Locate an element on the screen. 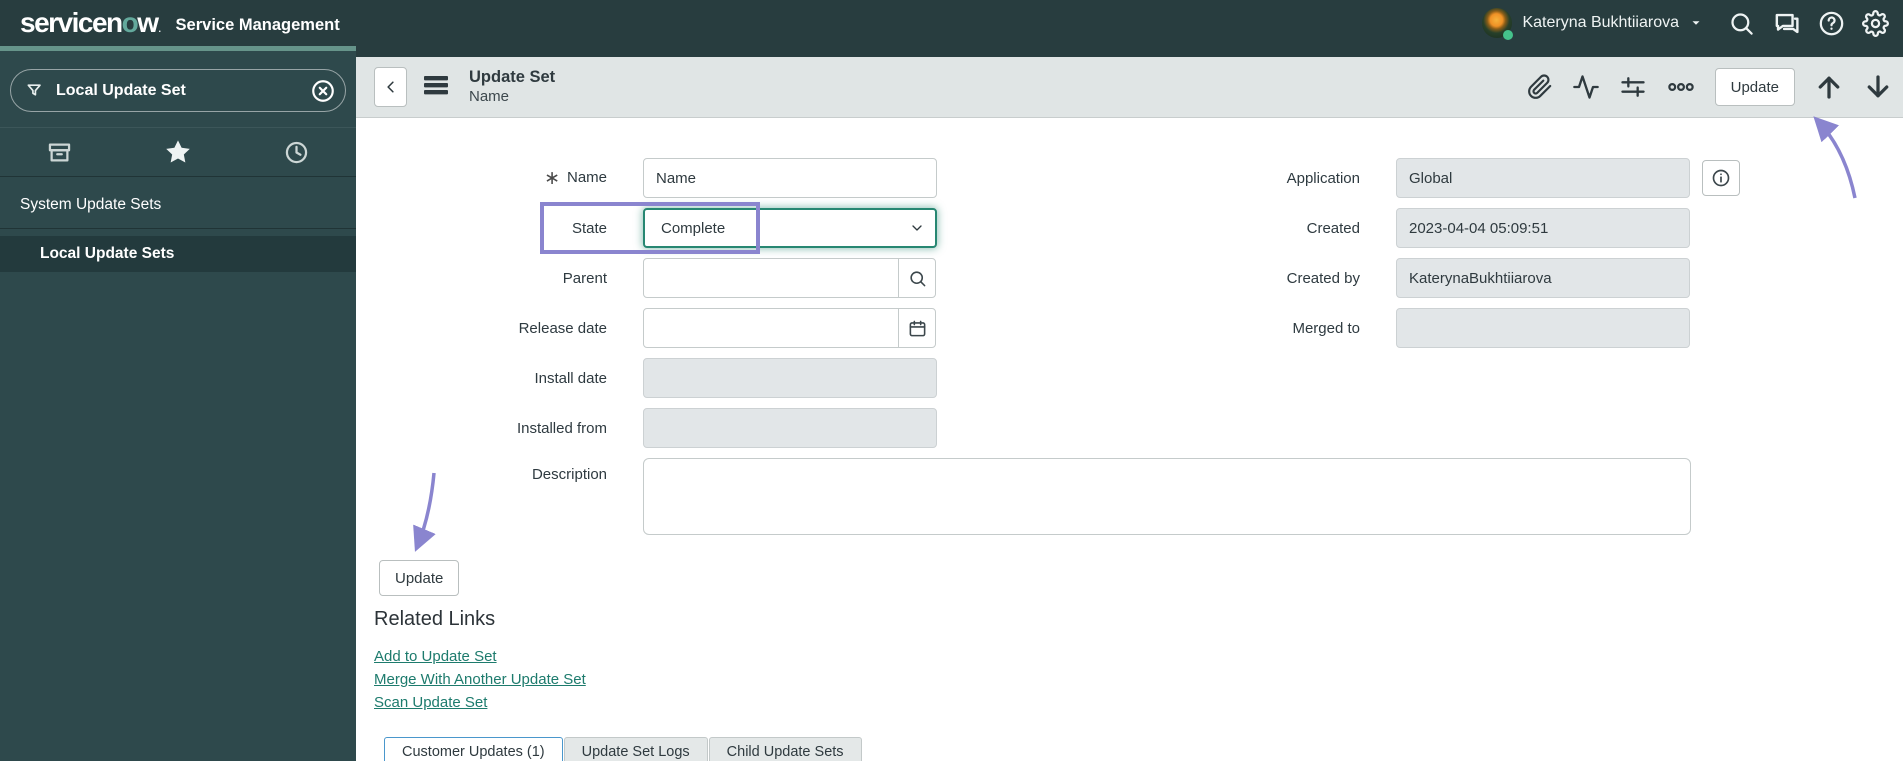 The image size is (1903, 761). clock-icon is located at coordinates (296, 152).